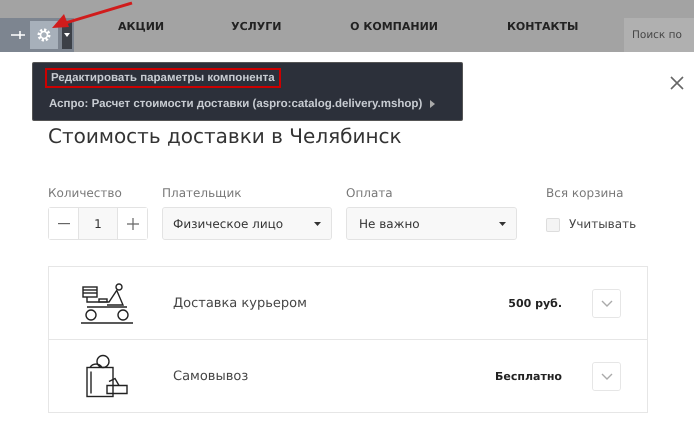 The width and height of the screenshot is (694, 427). What do you see at coordinates (132, 224) in the screenshot?
I see `plus-icon` at bounding box center [132, 224].